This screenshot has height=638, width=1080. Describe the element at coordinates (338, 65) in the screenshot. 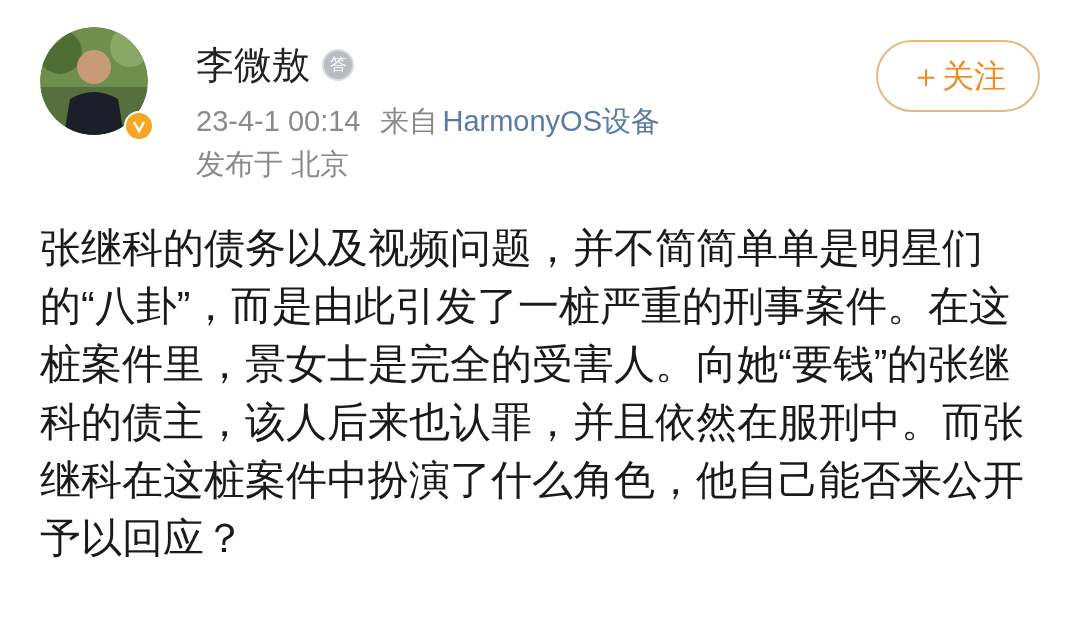

I see `medal-badge: 答` at that location.